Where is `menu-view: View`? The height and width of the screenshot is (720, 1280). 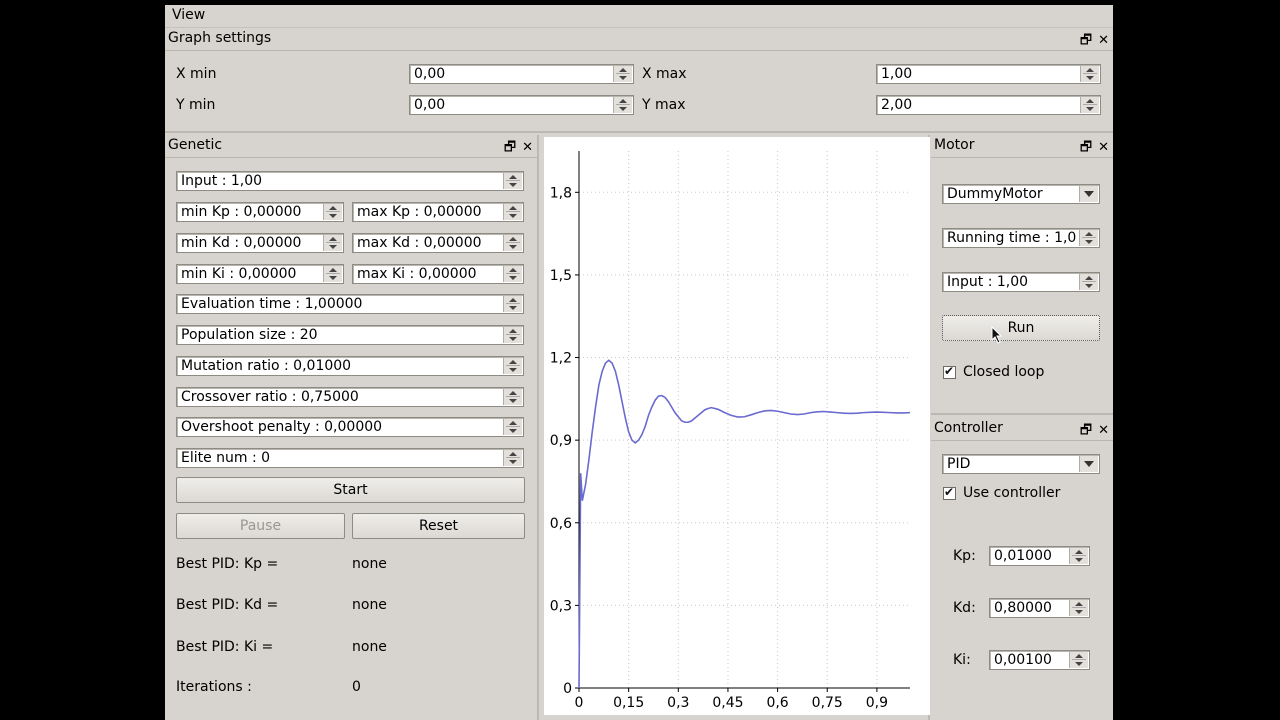
menu-view: View is located at coordinates (188, 15).